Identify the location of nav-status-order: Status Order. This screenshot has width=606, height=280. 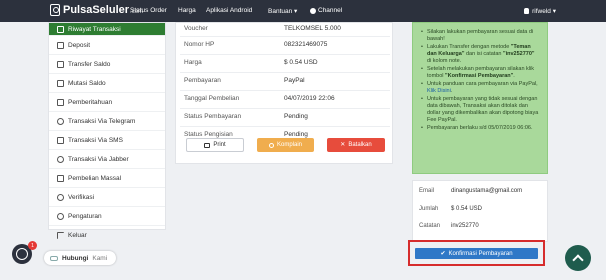
(148, 10).